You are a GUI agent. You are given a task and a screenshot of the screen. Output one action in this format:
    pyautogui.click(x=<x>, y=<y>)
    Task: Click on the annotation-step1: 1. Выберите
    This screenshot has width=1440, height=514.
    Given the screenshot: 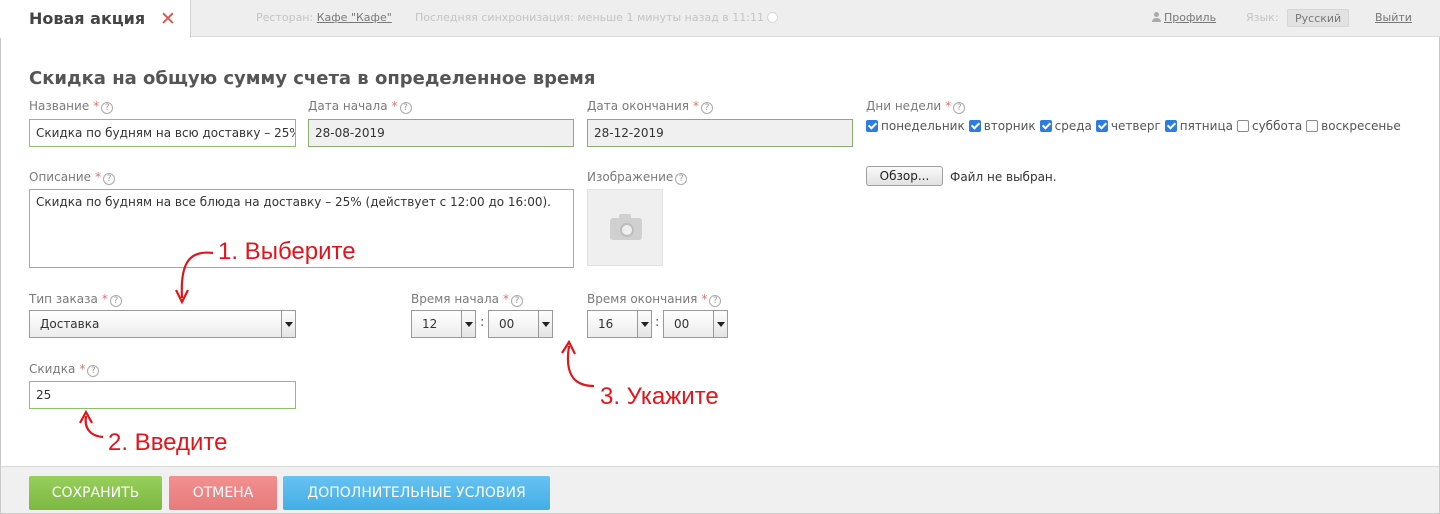 What is the action you would take?
    pyautogui.click(x=287, y=251)
    